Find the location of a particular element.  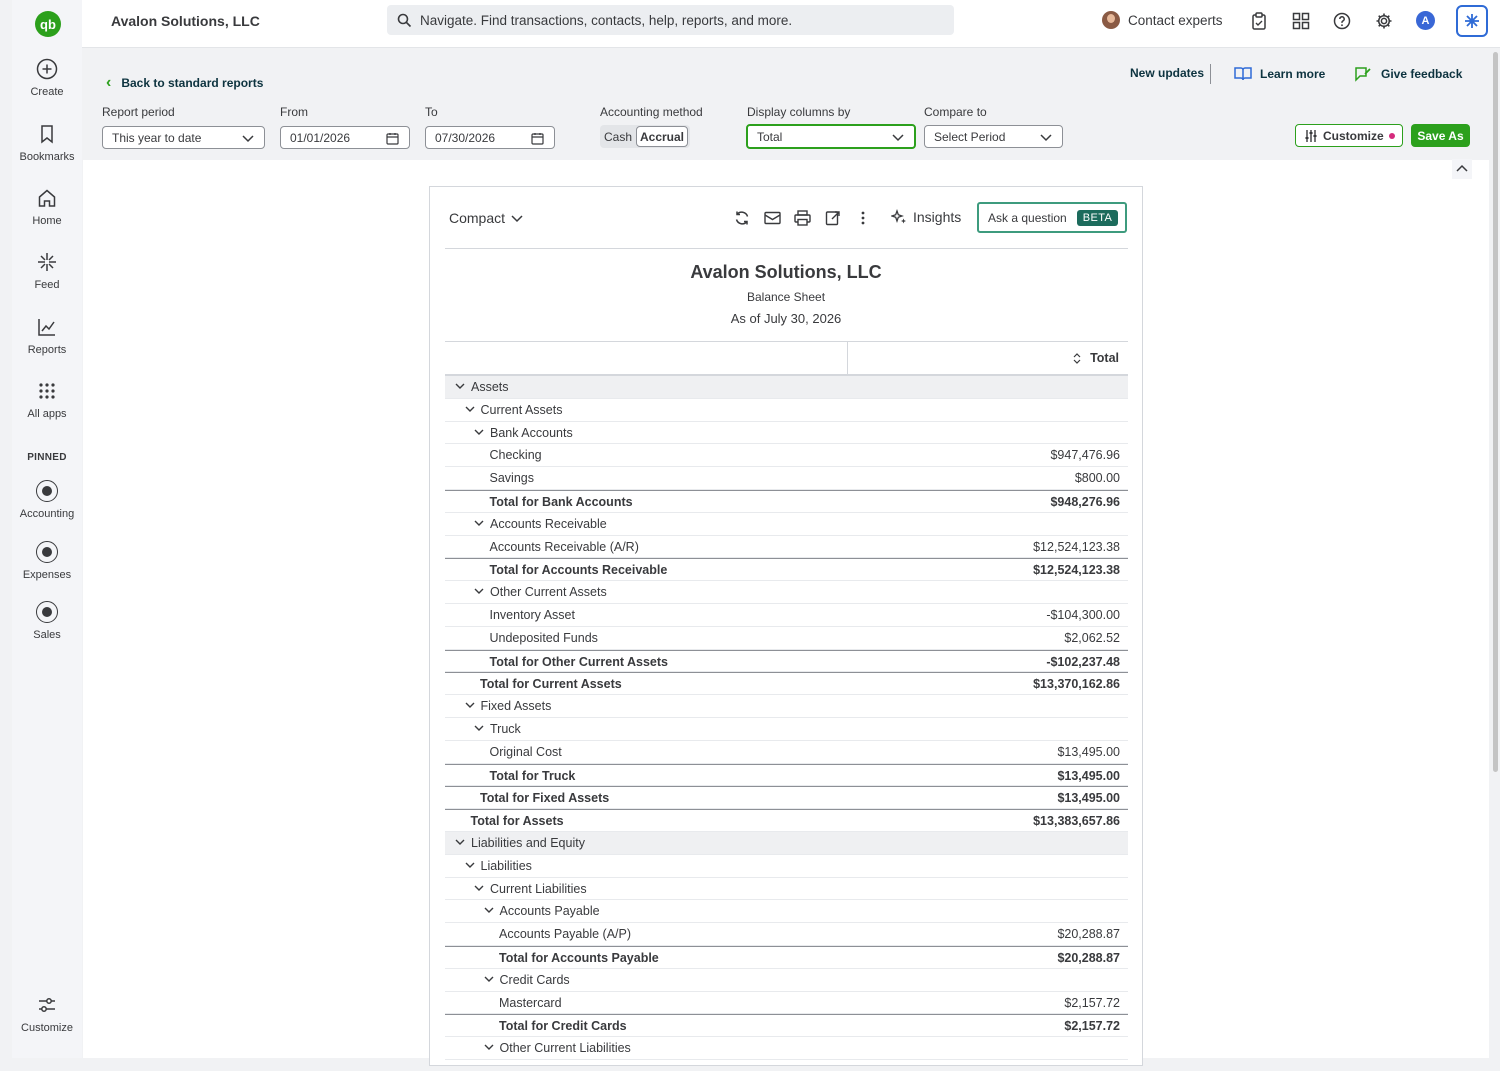

group-row: Accounts Payable is located at coordinates (786, 912).